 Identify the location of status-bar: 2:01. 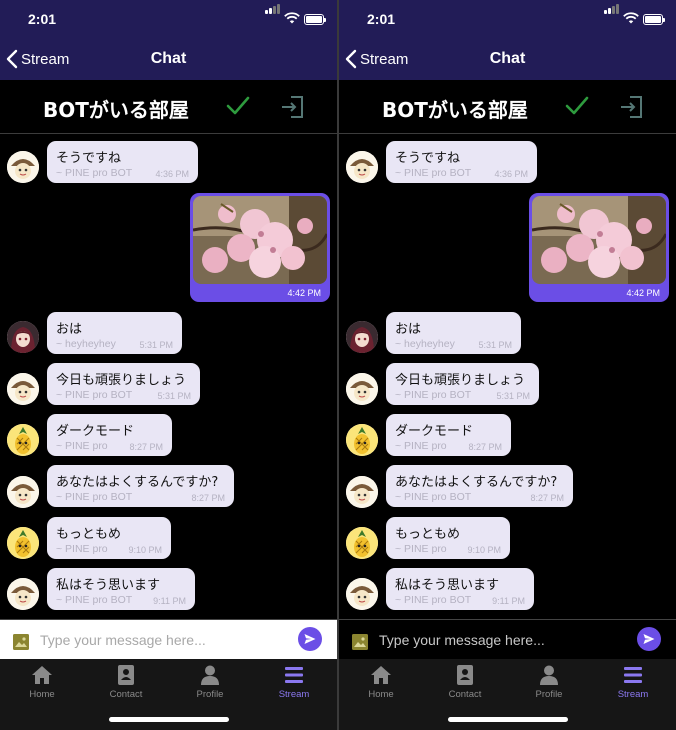
(507, 20).